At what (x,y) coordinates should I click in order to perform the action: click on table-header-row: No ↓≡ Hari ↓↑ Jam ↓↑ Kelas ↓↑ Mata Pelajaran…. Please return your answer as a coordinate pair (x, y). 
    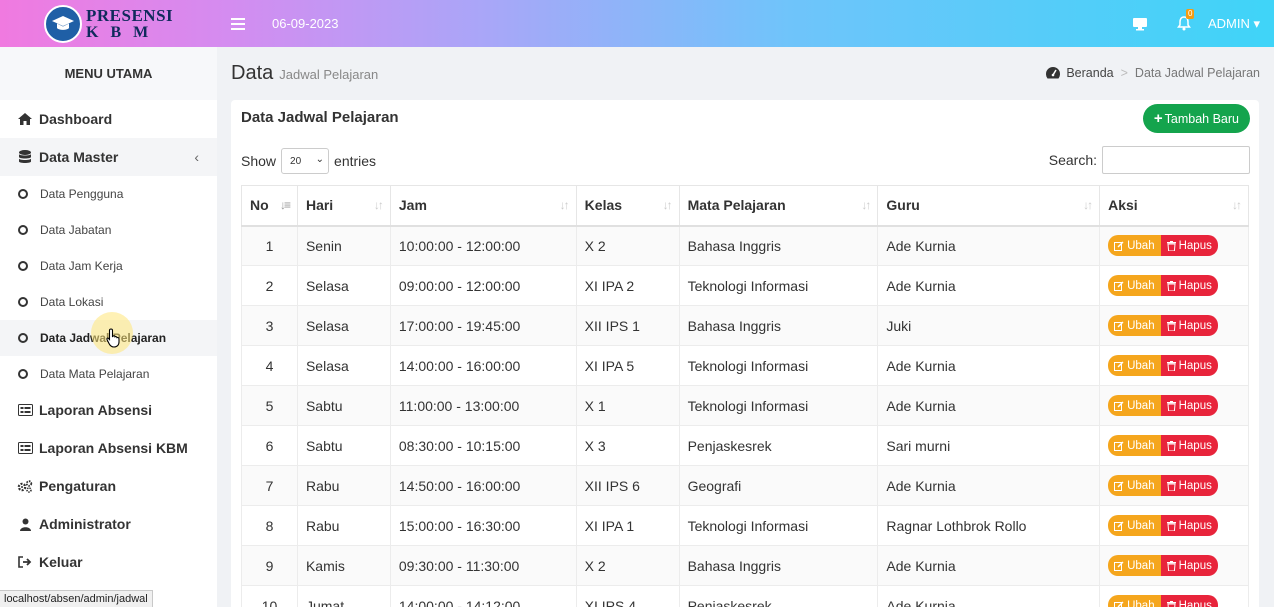
    Looking at the image, I should click on (745, 206).